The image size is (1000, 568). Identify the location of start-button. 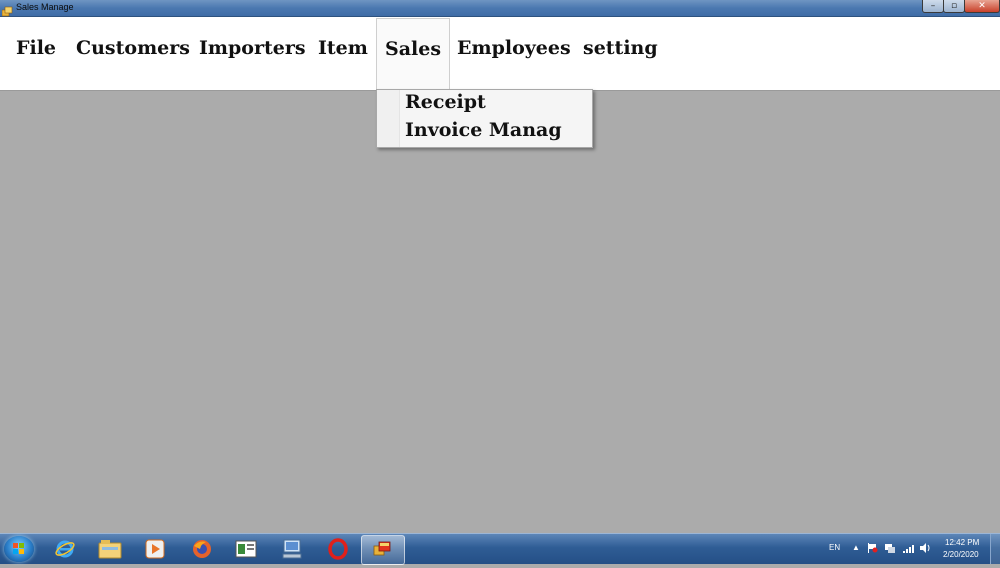
(19, 549).